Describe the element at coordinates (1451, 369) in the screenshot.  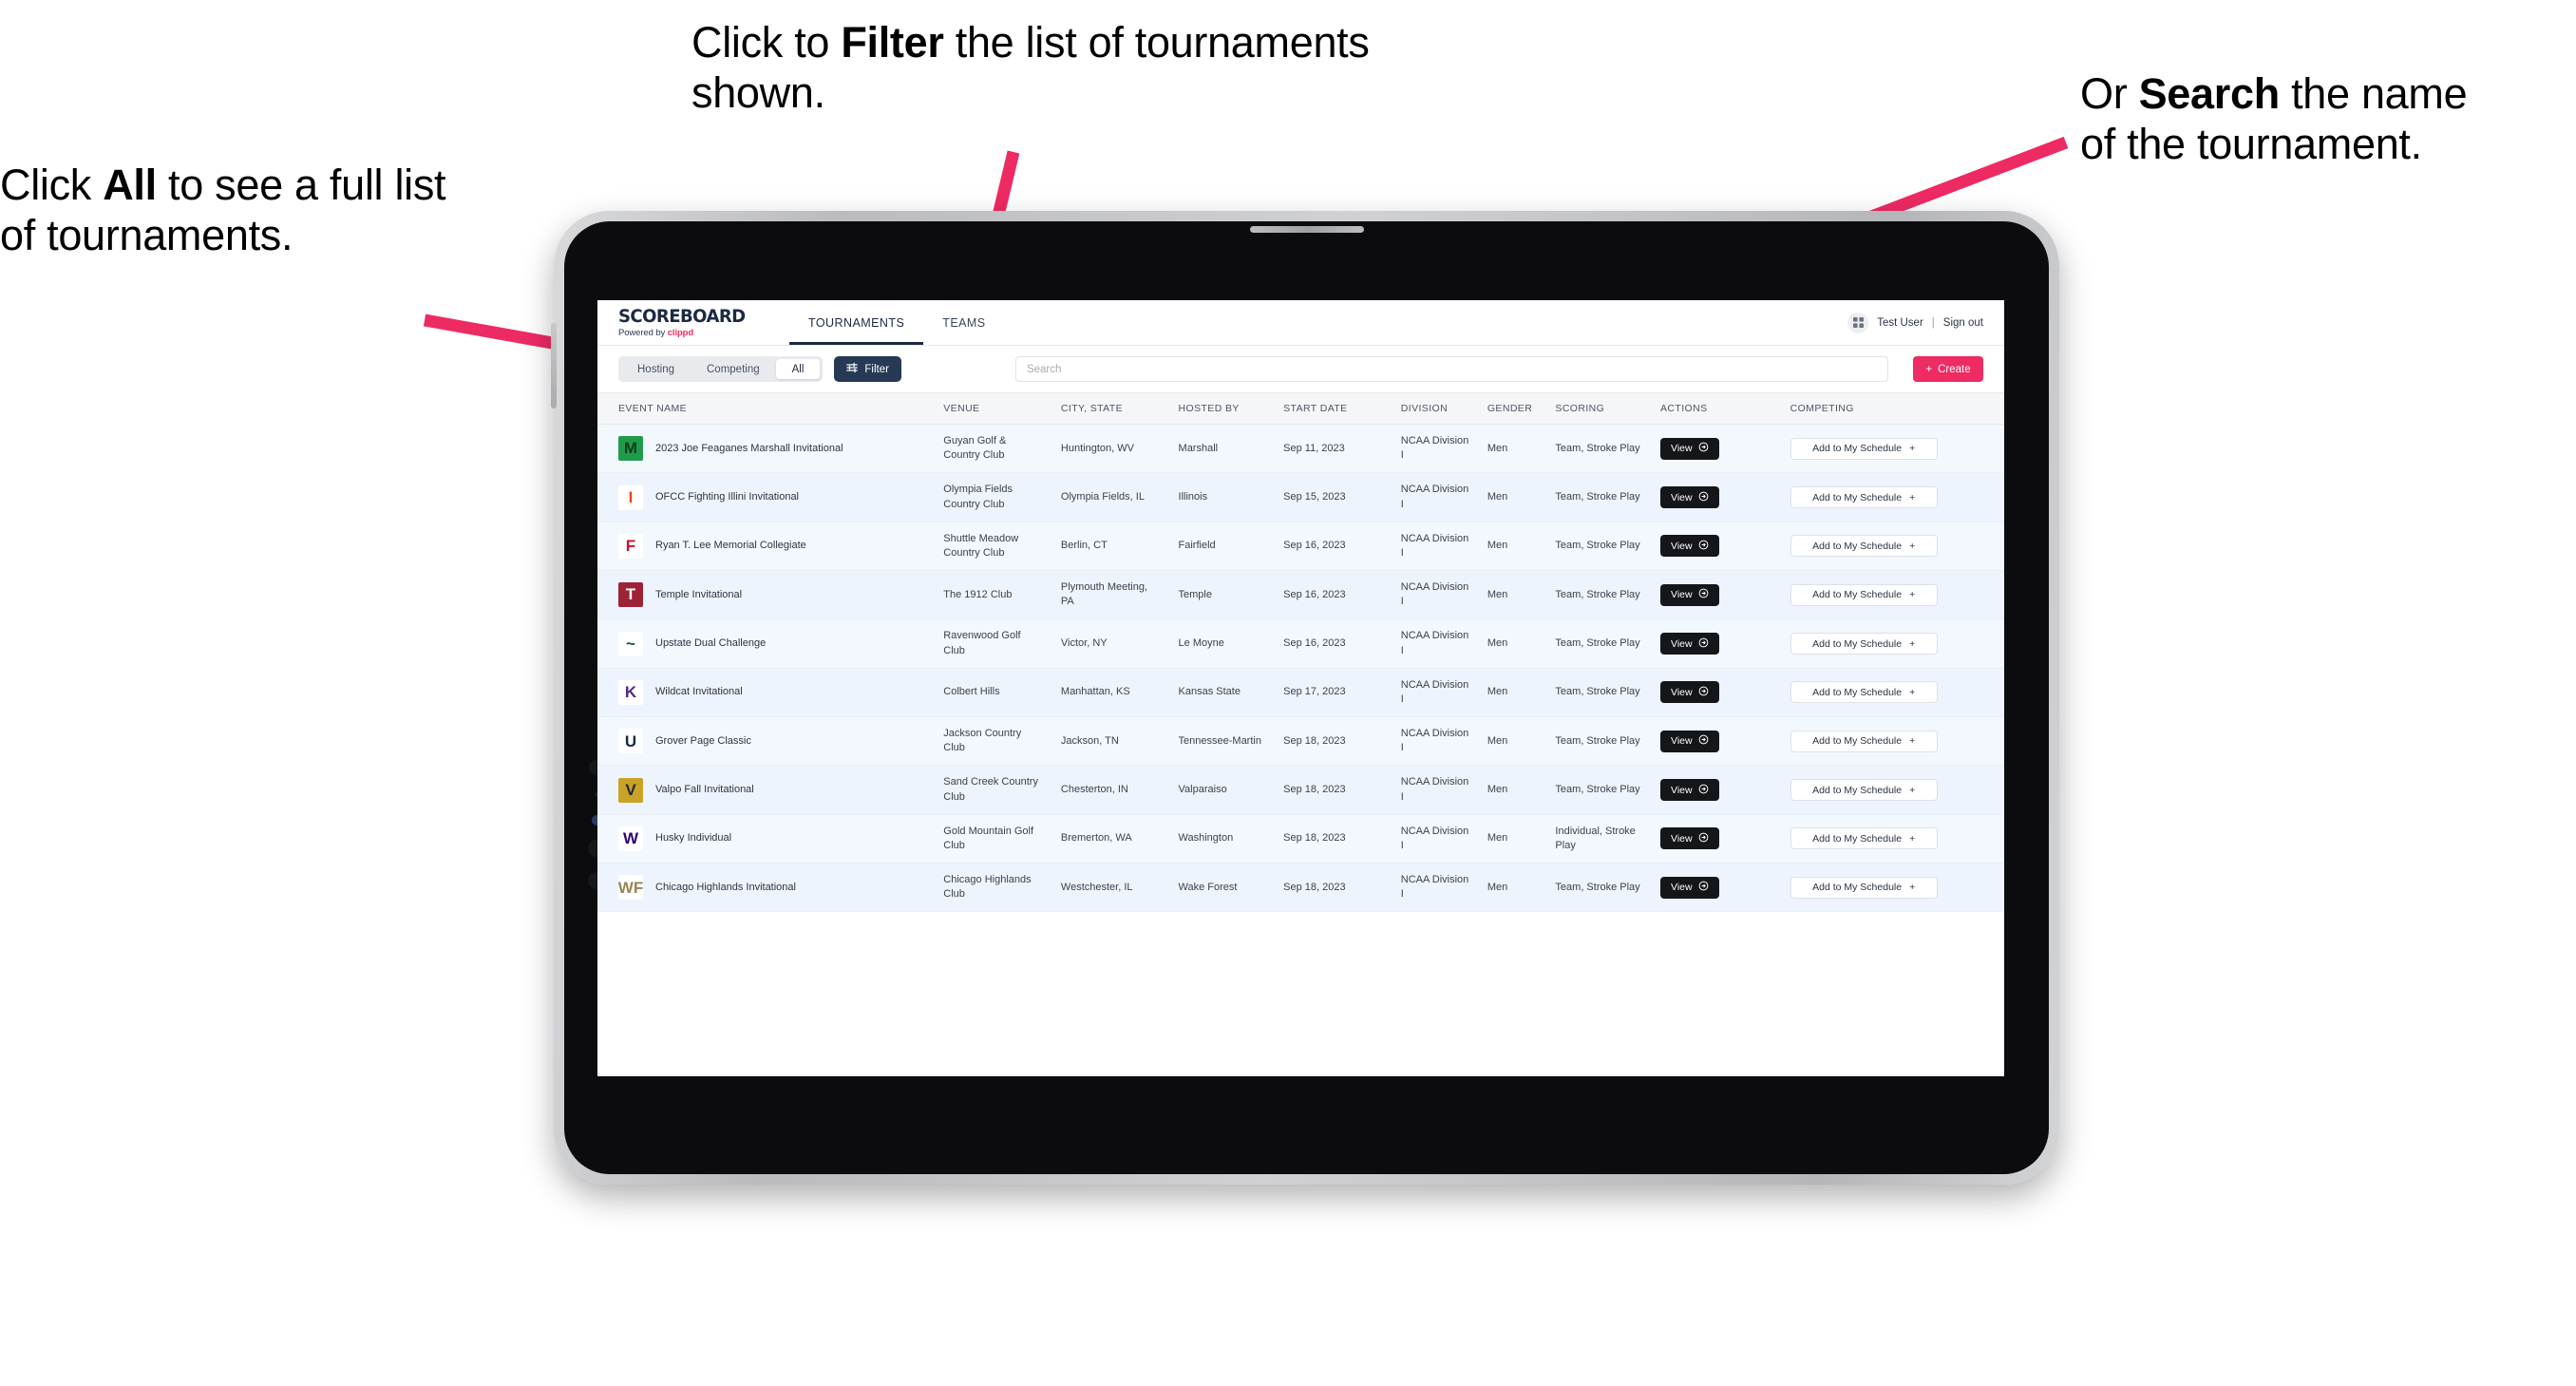
I see `search-input` at that location.